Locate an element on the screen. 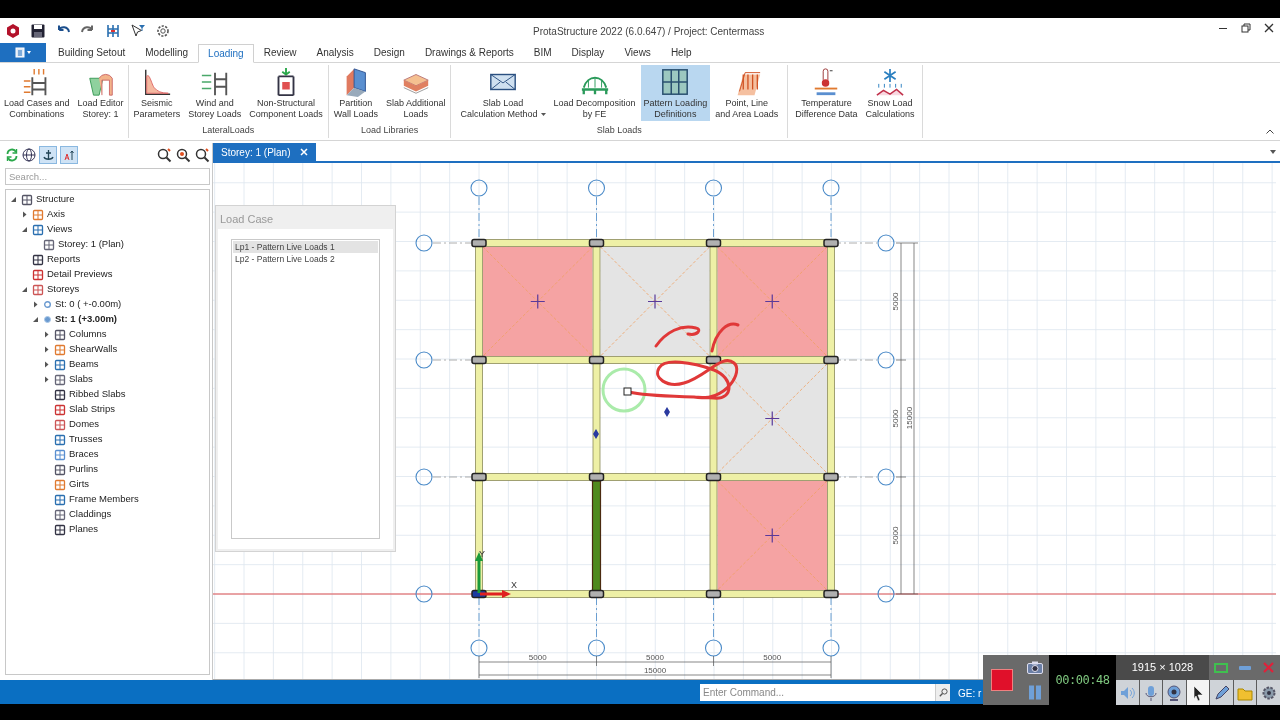  tree-item: Girts is located at coordinates (79, 484).